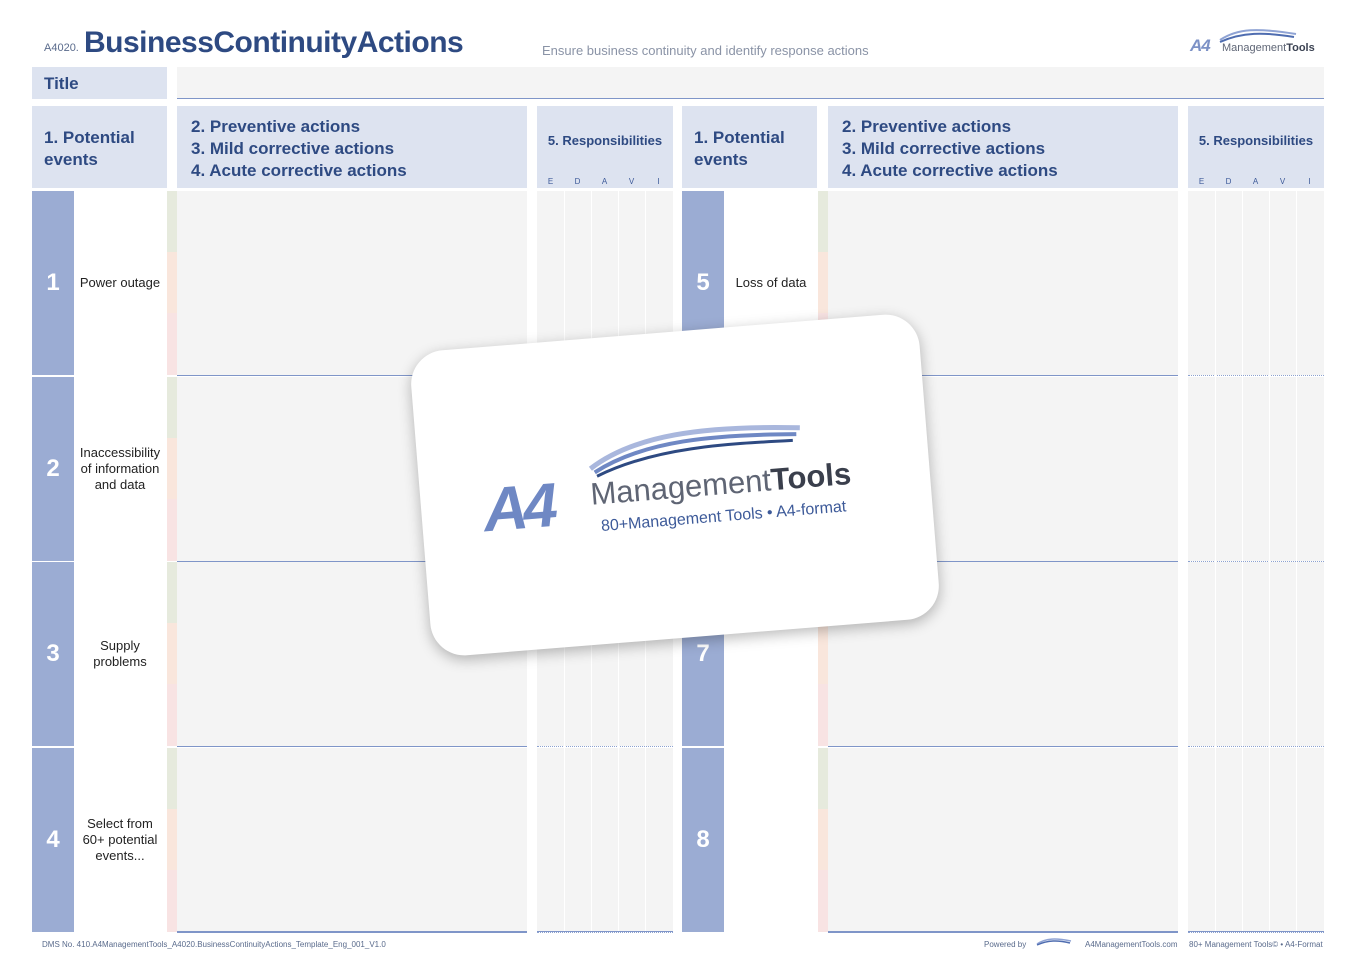 The height and width of the screenshot is (978, 1360). Describe the element at coordinates (577, 181) in the screenshot. I see `resp-letter-d: D` at that location.